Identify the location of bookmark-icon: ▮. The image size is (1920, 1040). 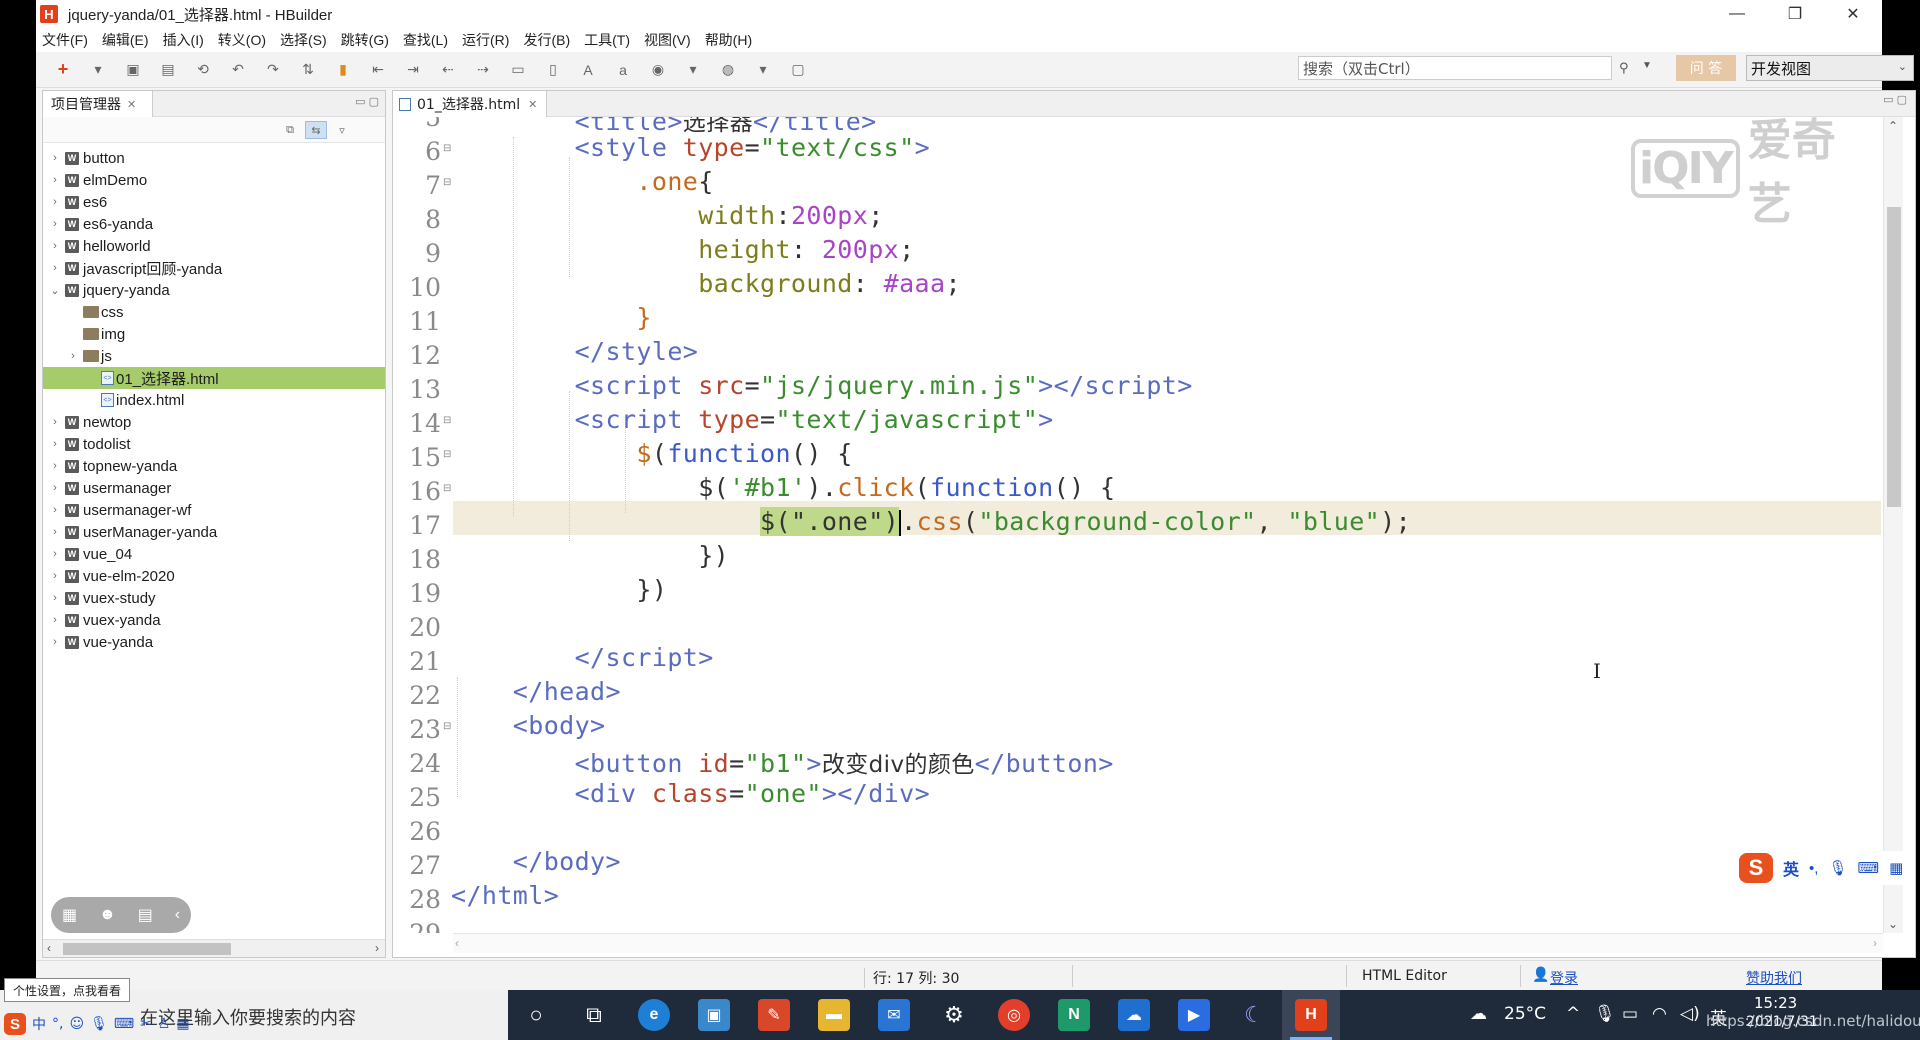
(343, 70).